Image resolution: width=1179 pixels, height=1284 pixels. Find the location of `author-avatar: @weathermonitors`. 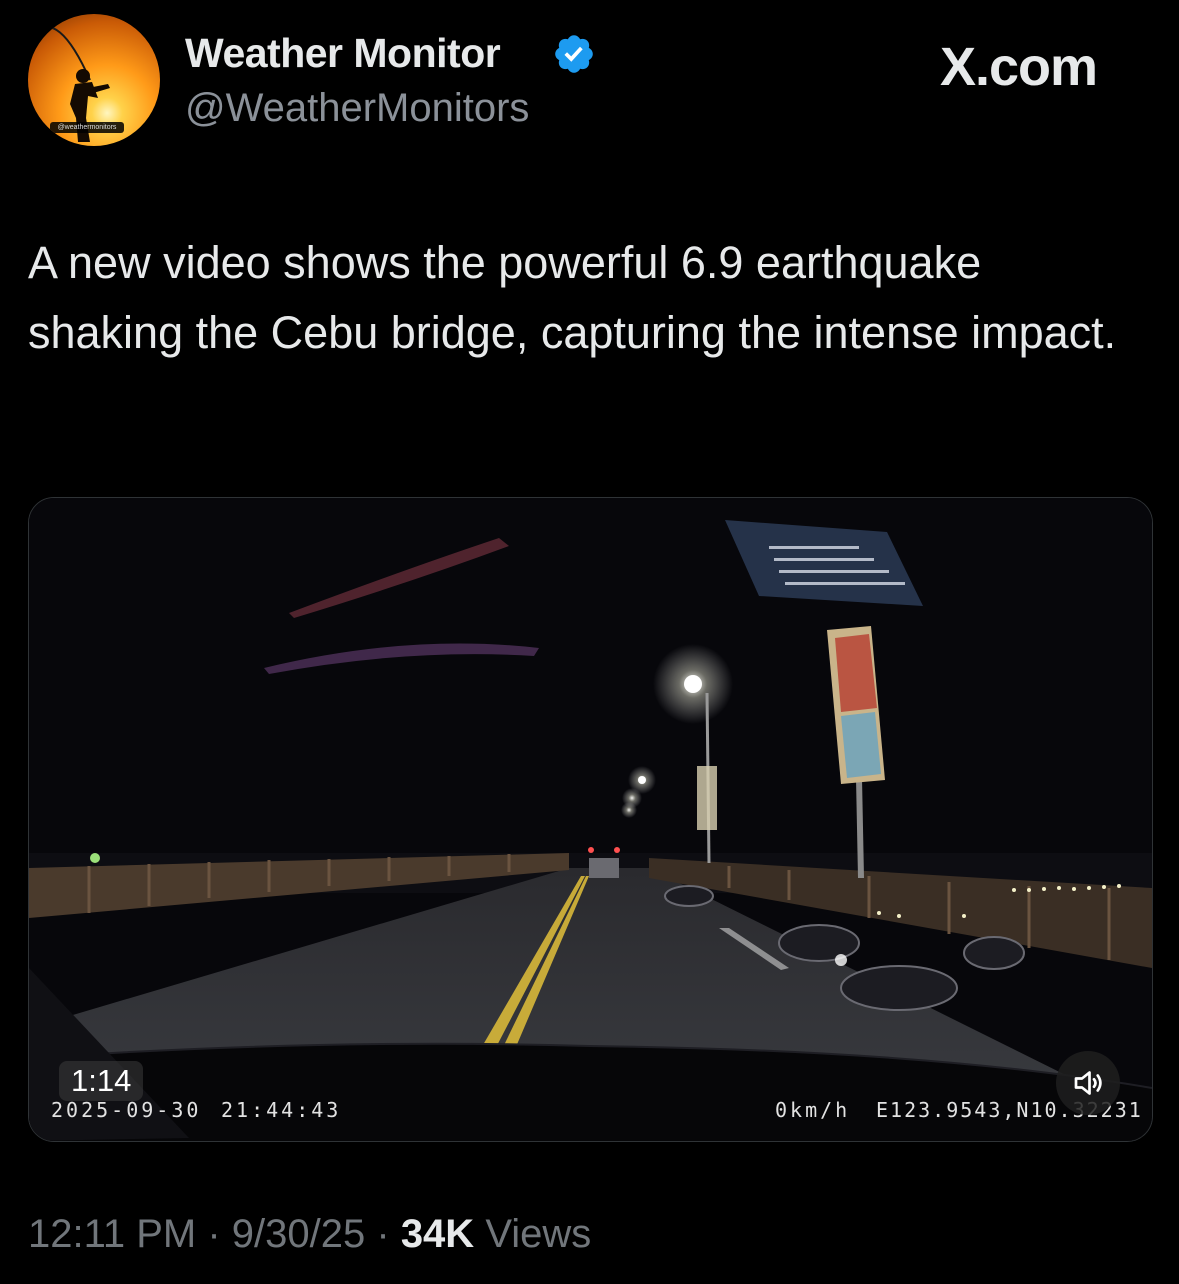

author-avatar: @weathermonitors is located at coordinates (94, 80).